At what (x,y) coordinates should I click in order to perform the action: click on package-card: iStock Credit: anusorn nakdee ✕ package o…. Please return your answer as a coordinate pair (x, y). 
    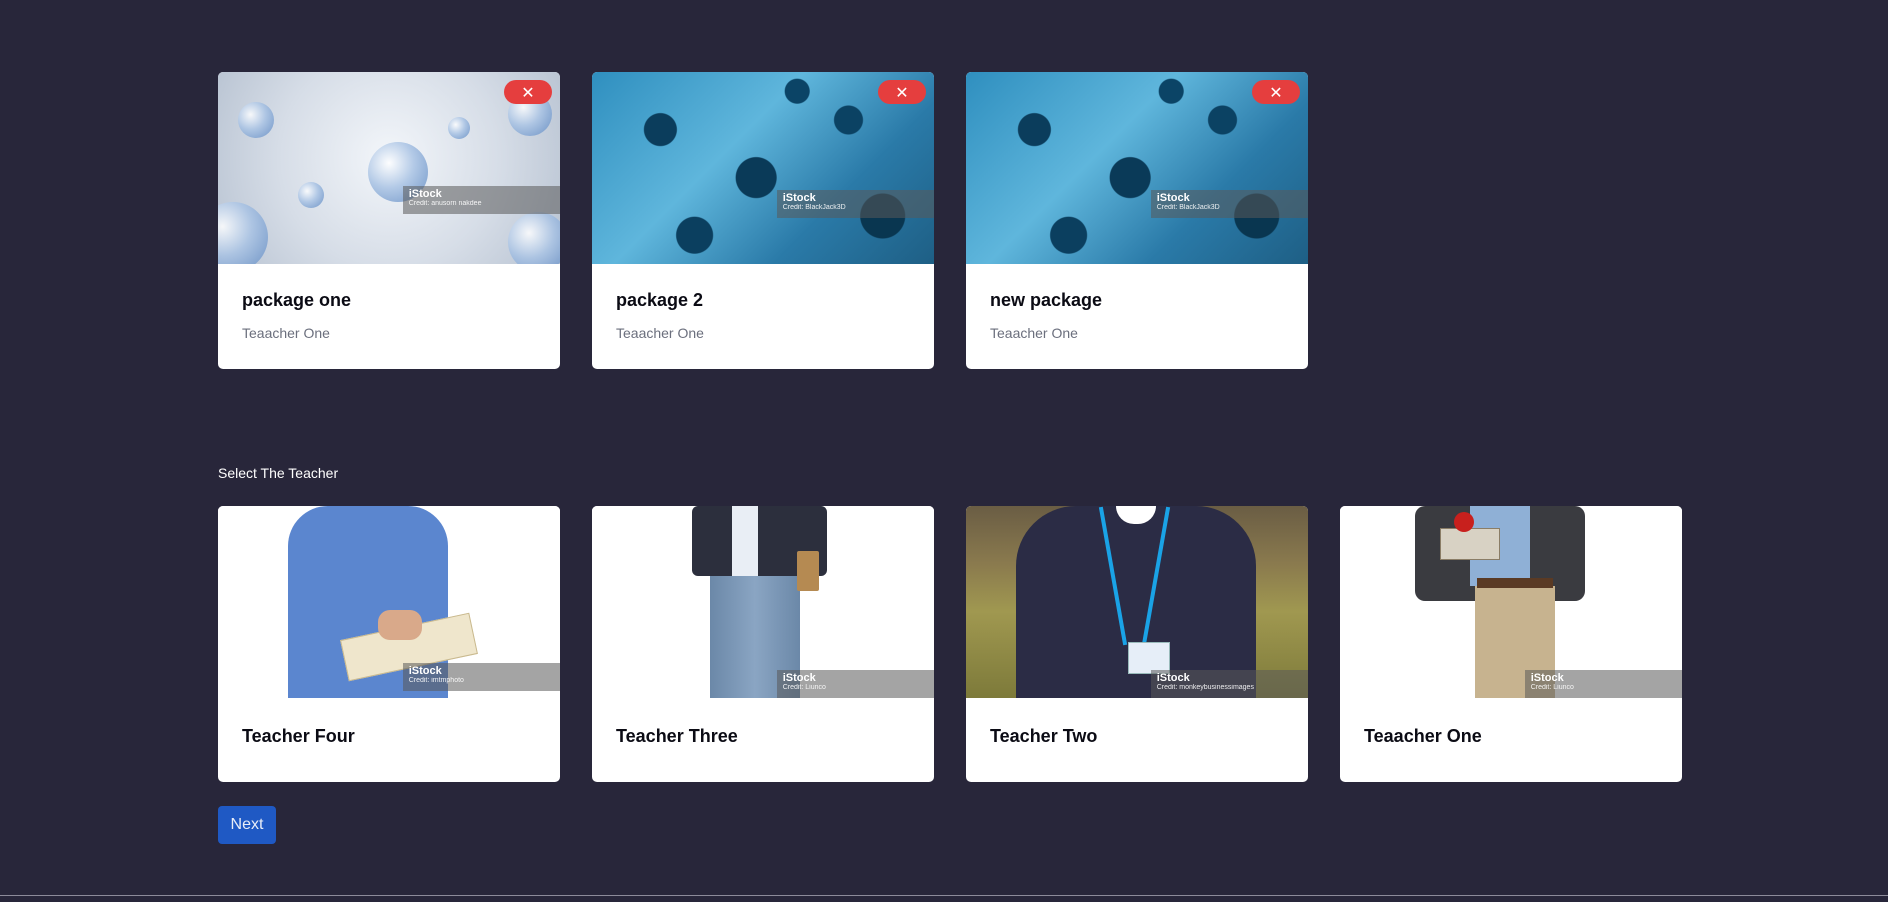
    Looking at the image, I should click on (389, 220).